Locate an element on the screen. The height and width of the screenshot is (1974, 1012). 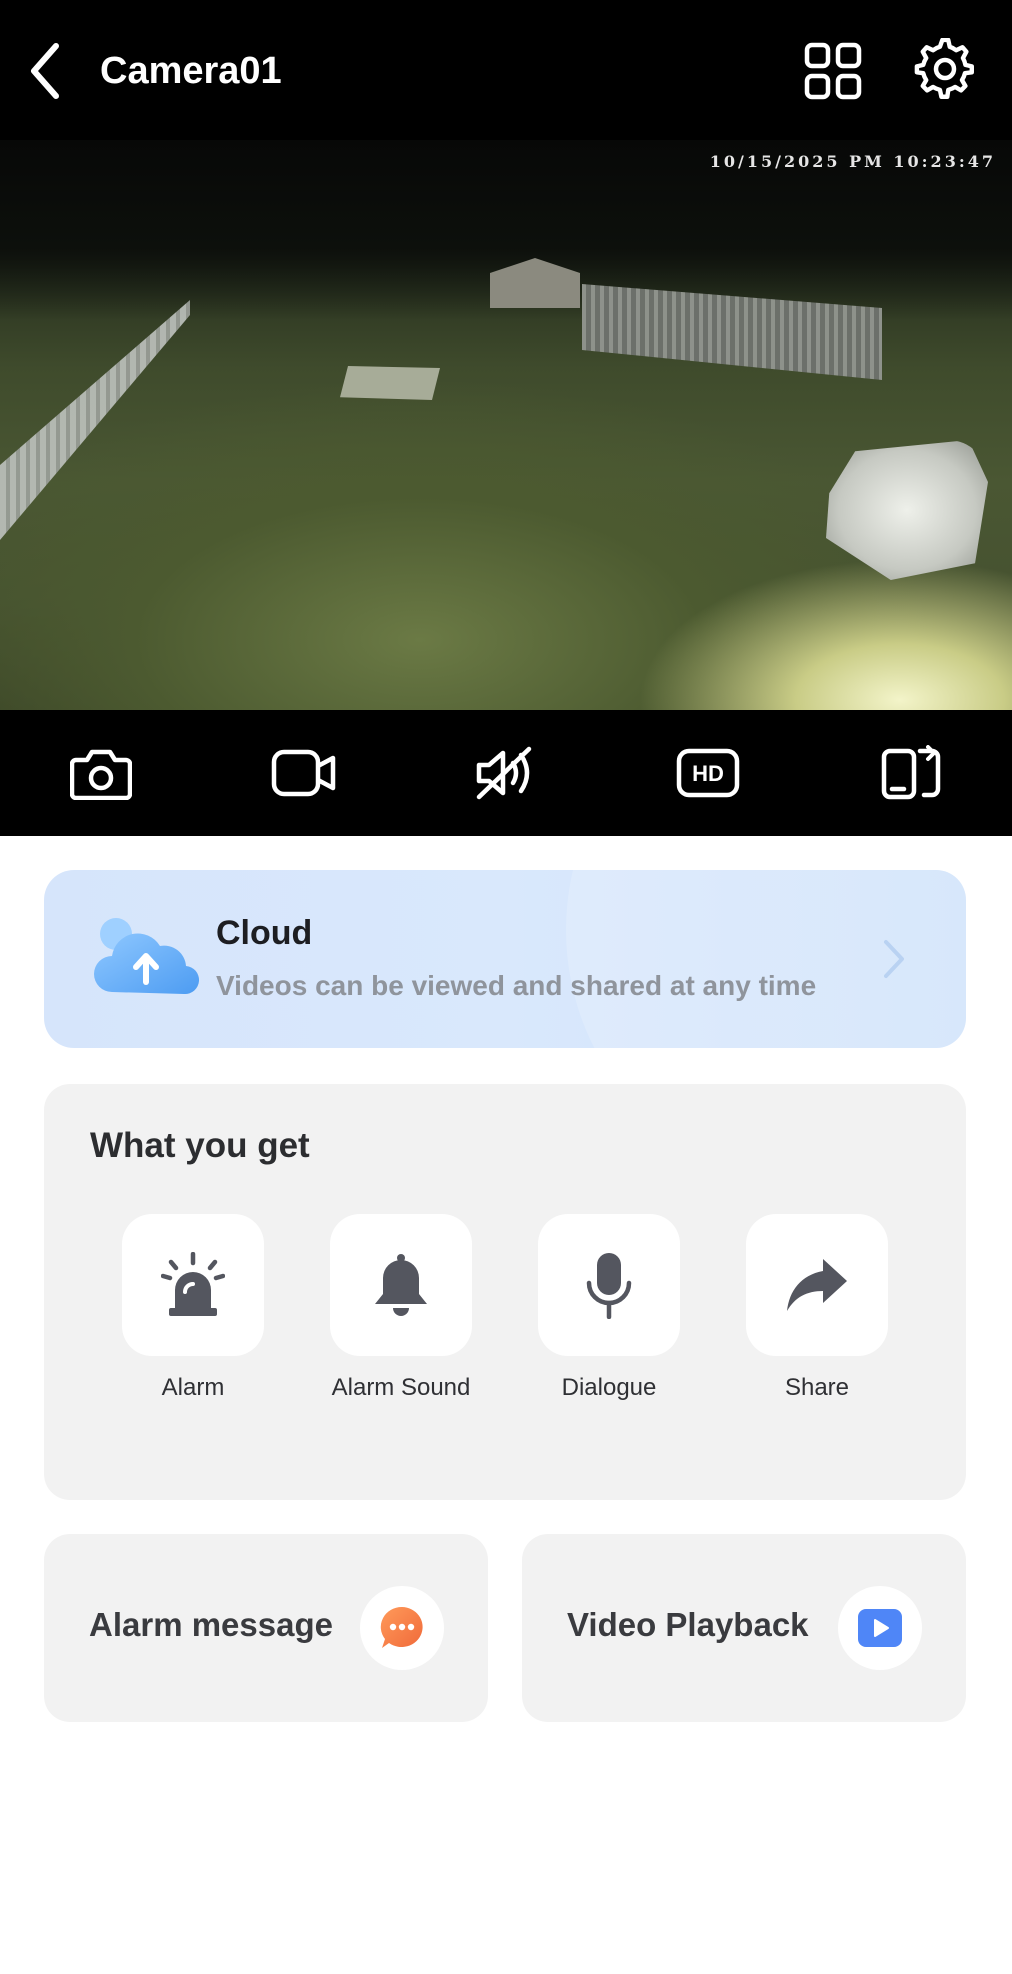
video-playback-card: Video Playback is located at coordinates (744, 1628).